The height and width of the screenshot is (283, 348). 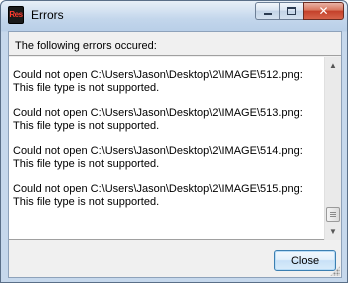 I want to click on window-title: Errors, so click(x=47, y=15).